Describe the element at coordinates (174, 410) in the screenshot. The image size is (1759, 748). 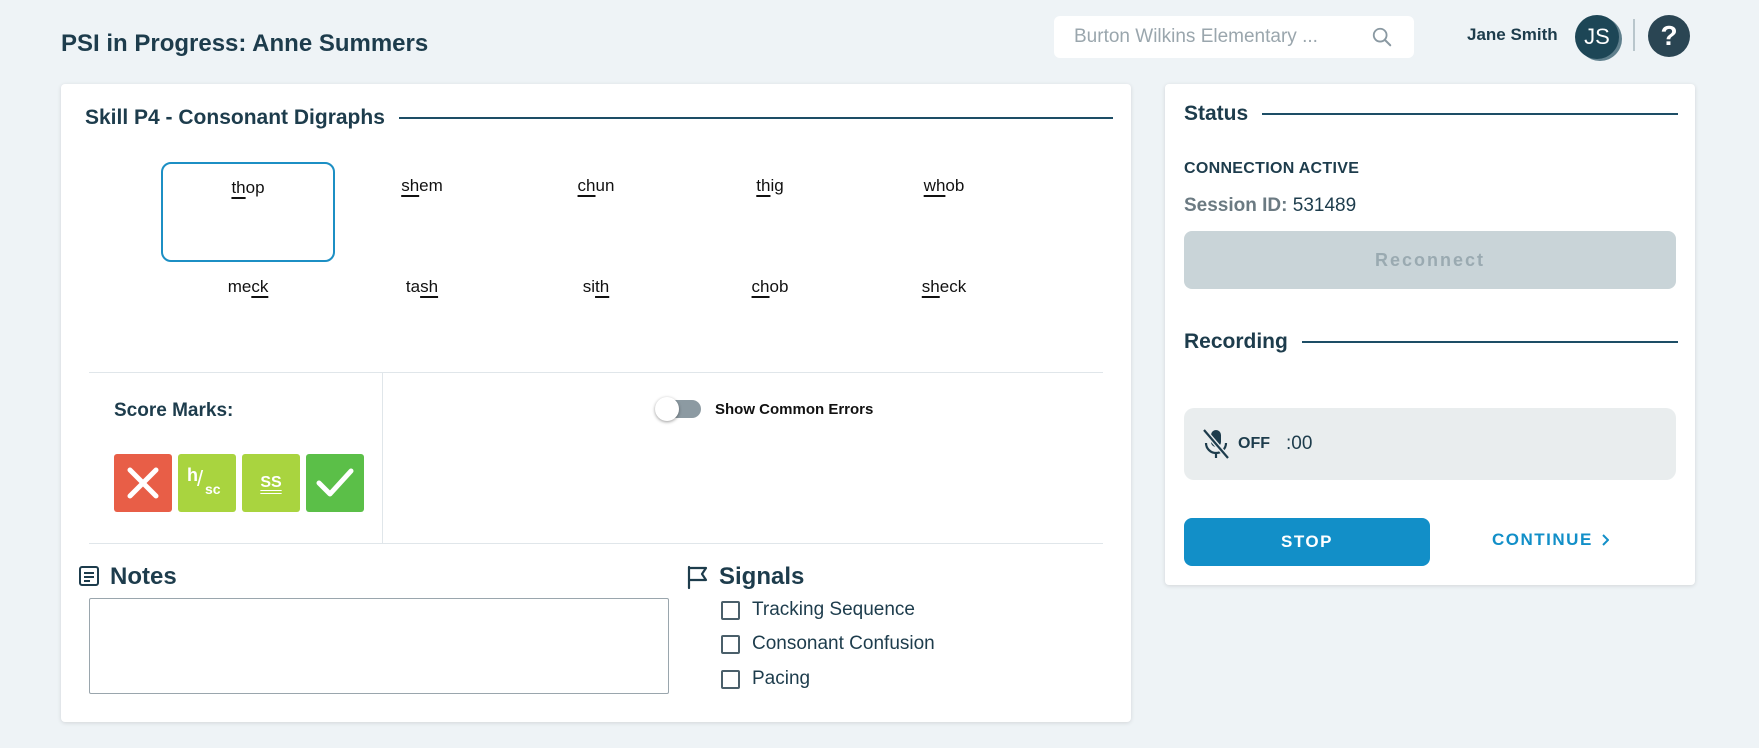
I see `score-marks-label: Score Marks:` at that location.